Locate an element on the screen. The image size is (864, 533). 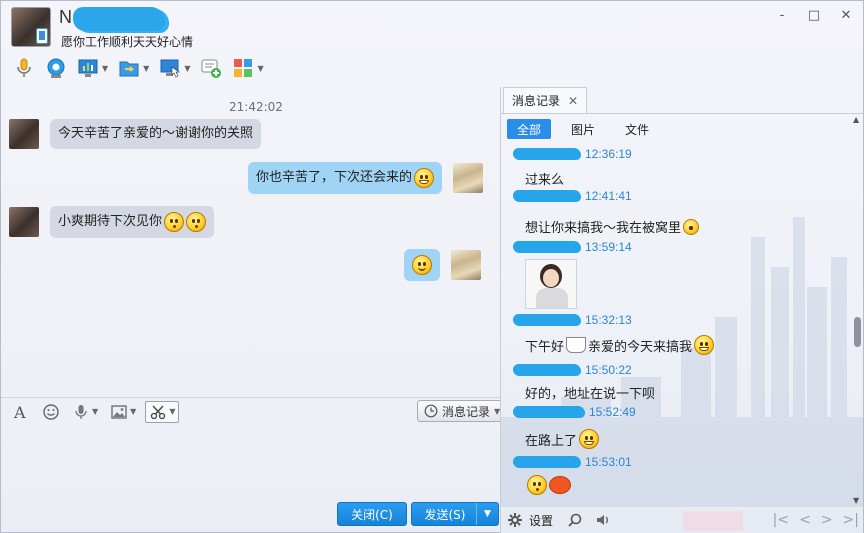
scroll-thumb is located at coordinates (857, 332).